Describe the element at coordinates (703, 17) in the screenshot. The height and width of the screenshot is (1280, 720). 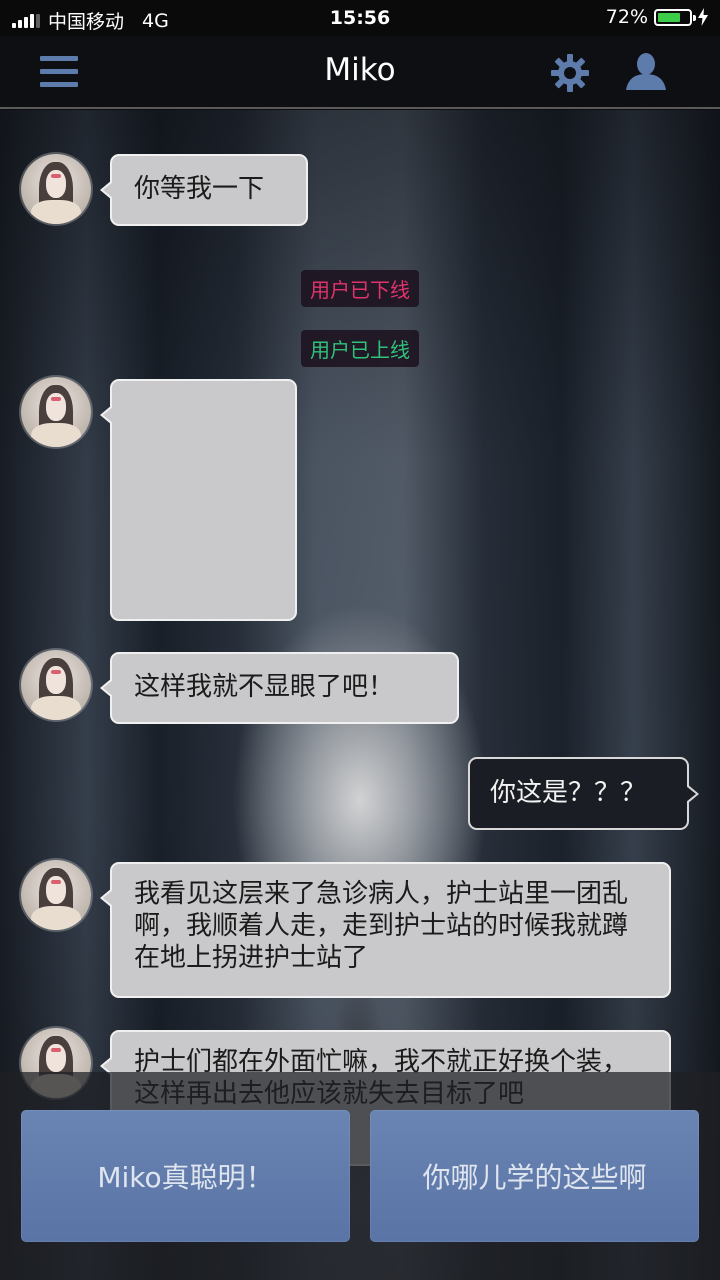
I see `charging-icon` at that location.